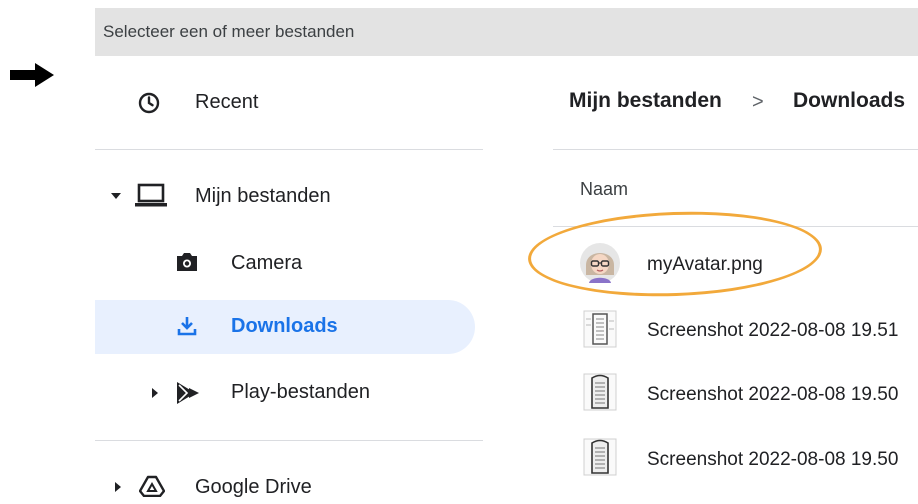  Describe the element at coordinates (229, 31) in the screenshot. I see `dialog-title: Selecteer een of meer bestanden` at that location.